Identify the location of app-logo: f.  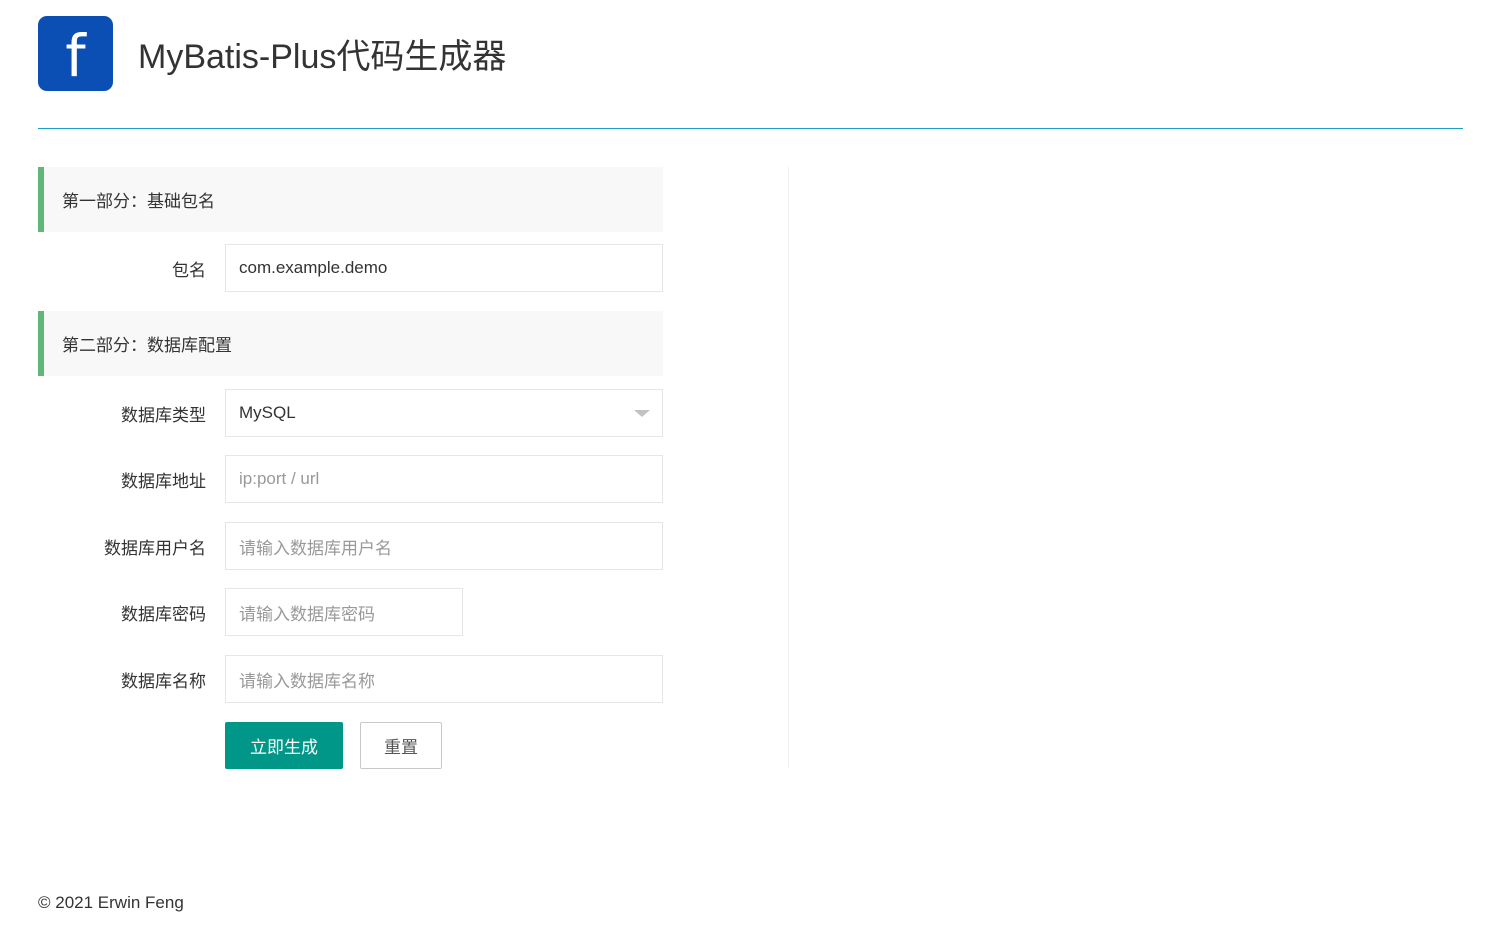
(75, 53).